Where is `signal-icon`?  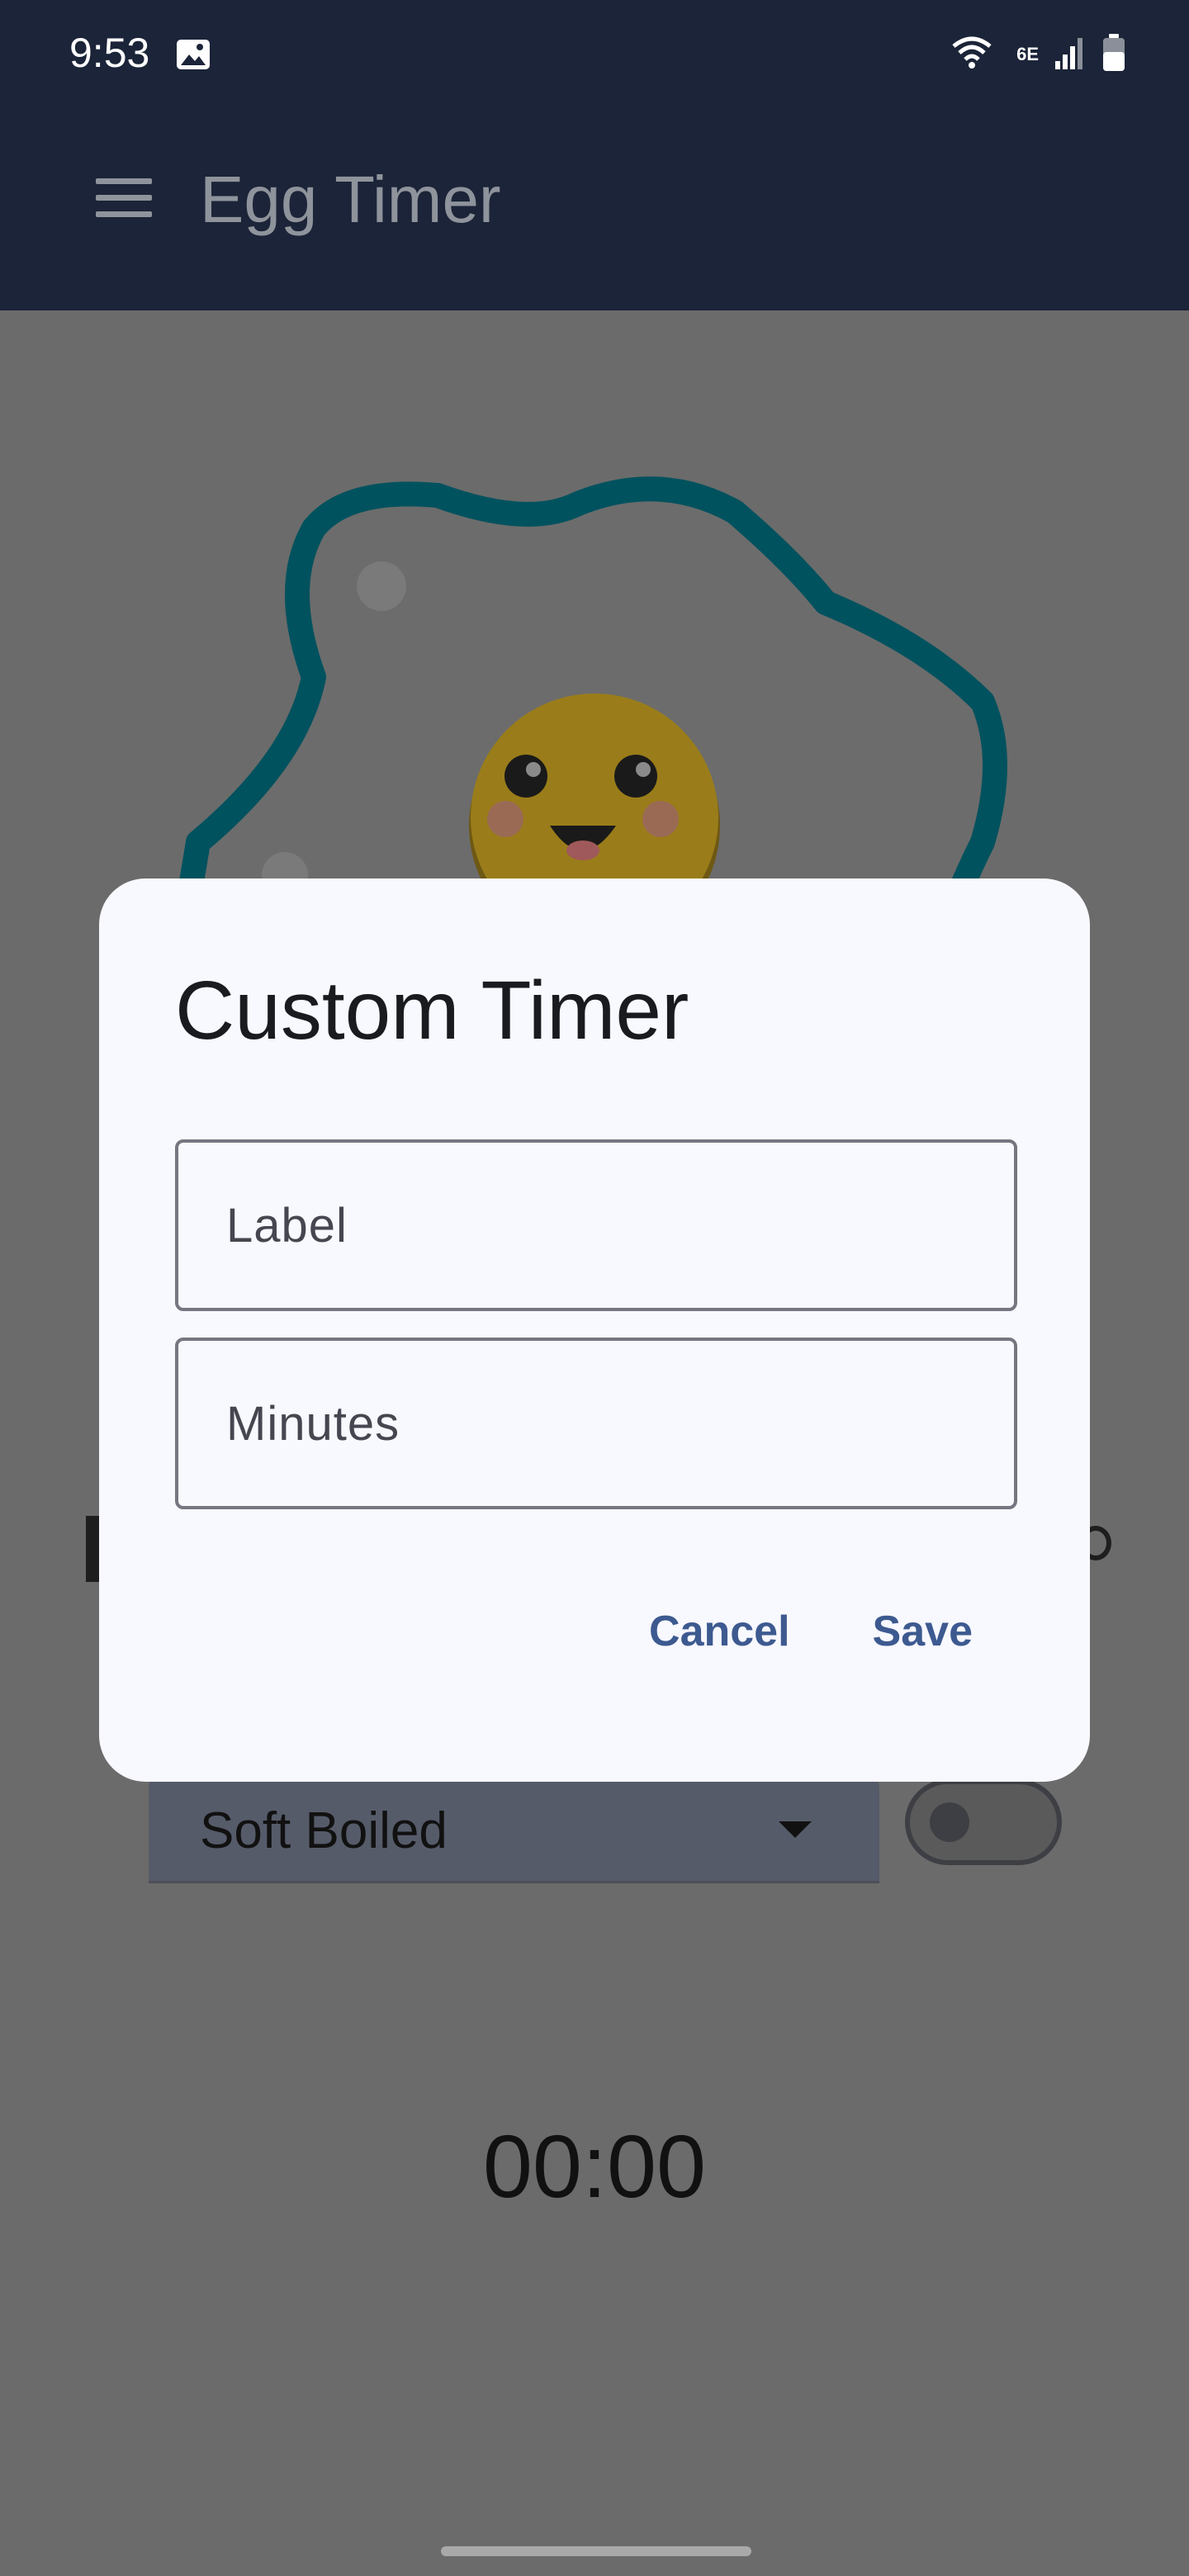
signal-icon is located at coordinates (1070, 55).